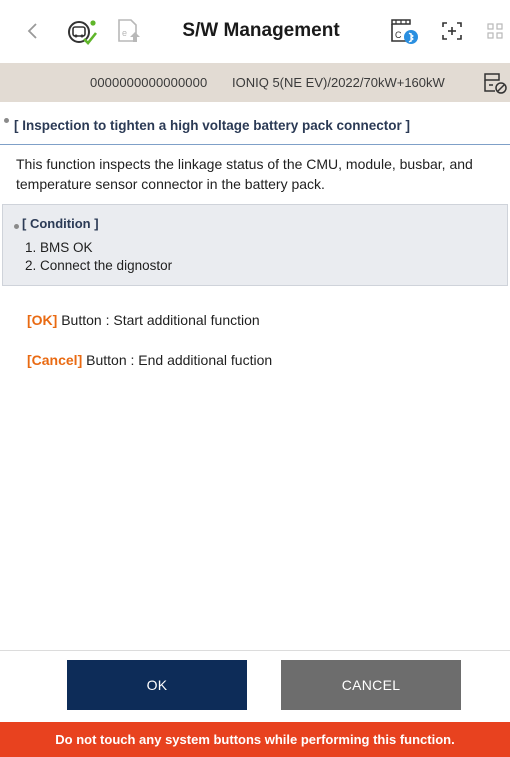 The image size is (510, 757). I want to click on vehicle-scan-icon, so click(81, 31).